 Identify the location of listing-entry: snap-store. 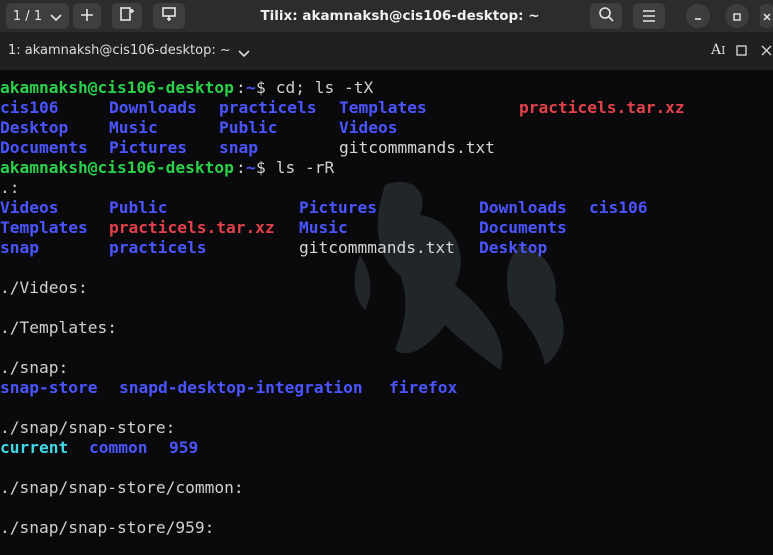
(49, 387).